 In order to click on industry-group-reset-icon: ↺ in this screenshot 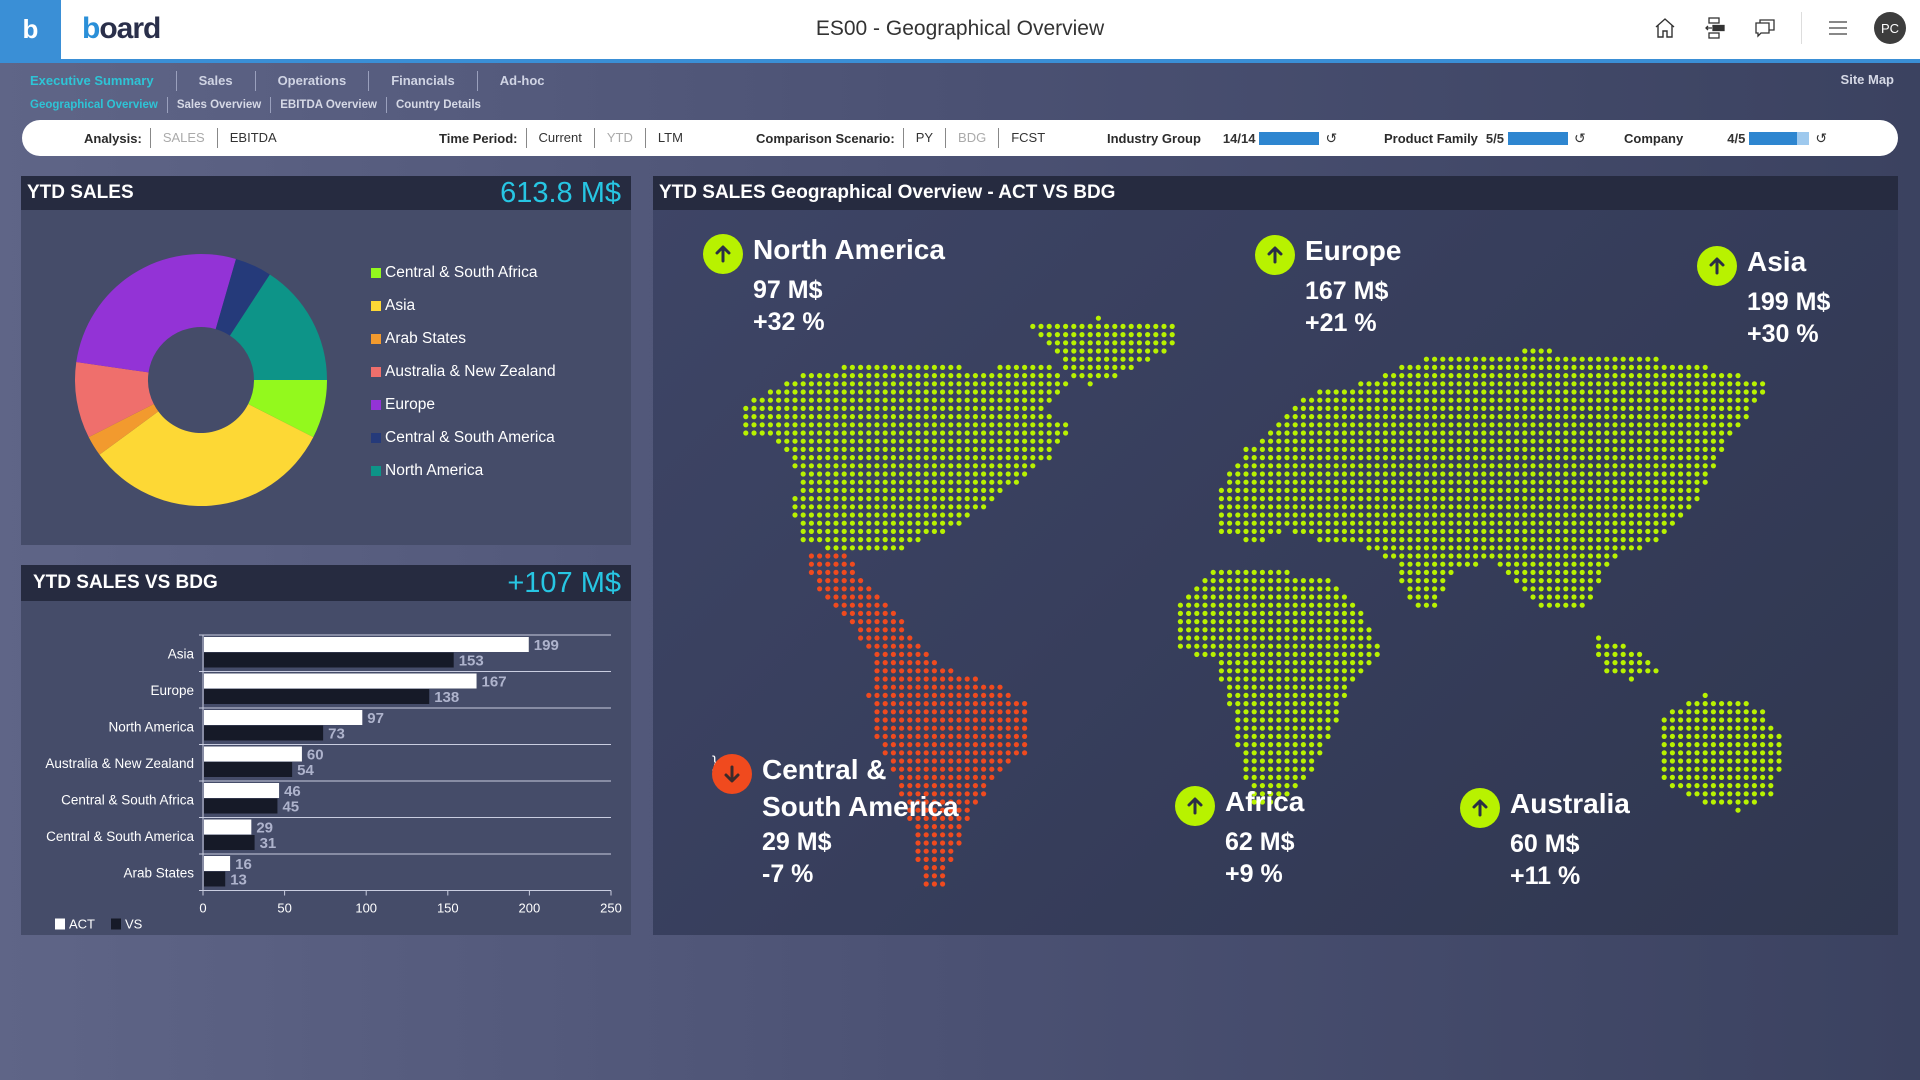, I will do `click(1331, 138)`.